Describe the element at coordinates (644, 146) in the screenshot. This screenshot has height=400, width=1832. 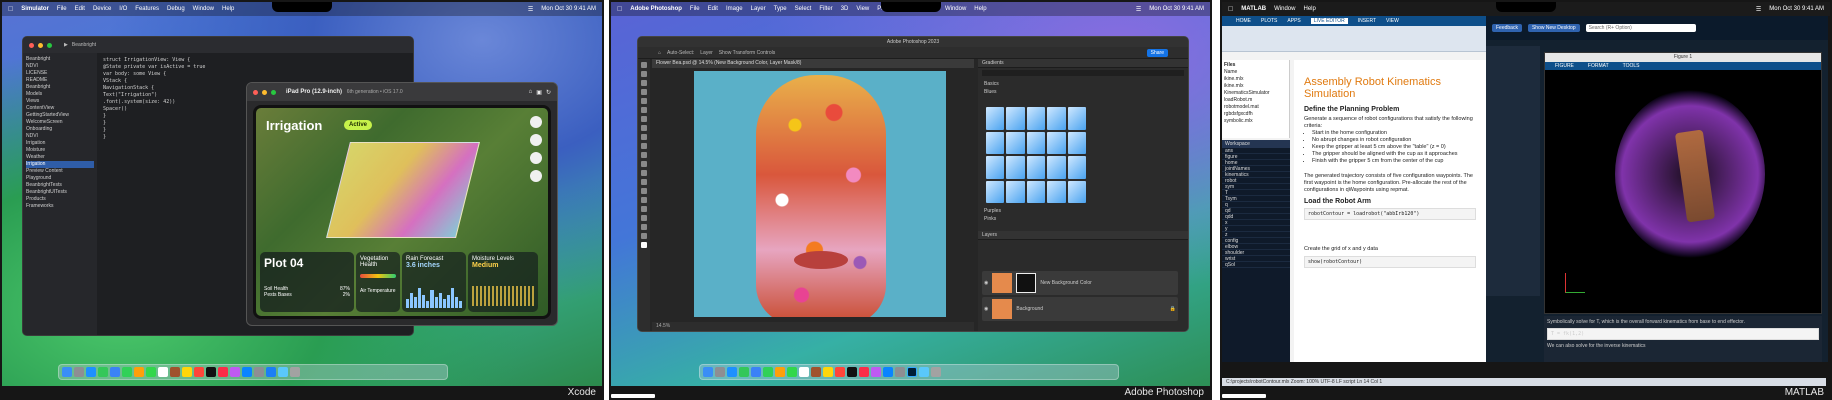
I see `history-brush-icon` at that location.